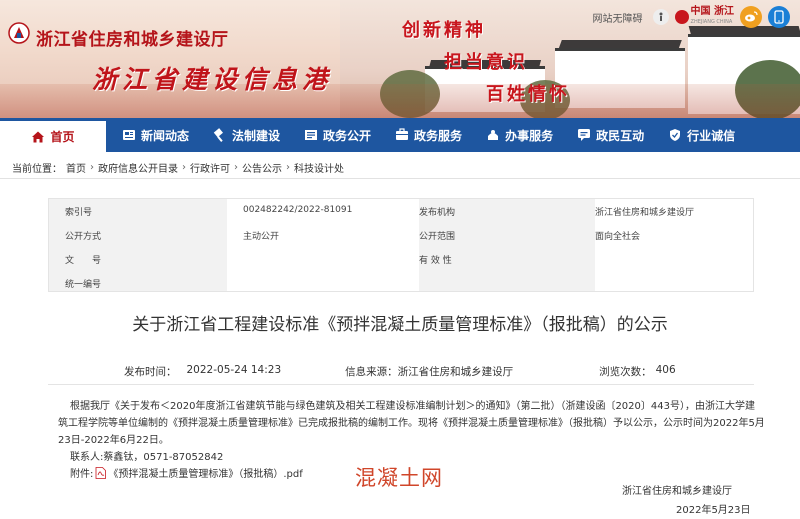  Describe the element at coordinates (101, 472) in the screenshot. I see `pdf-icon` at that location.